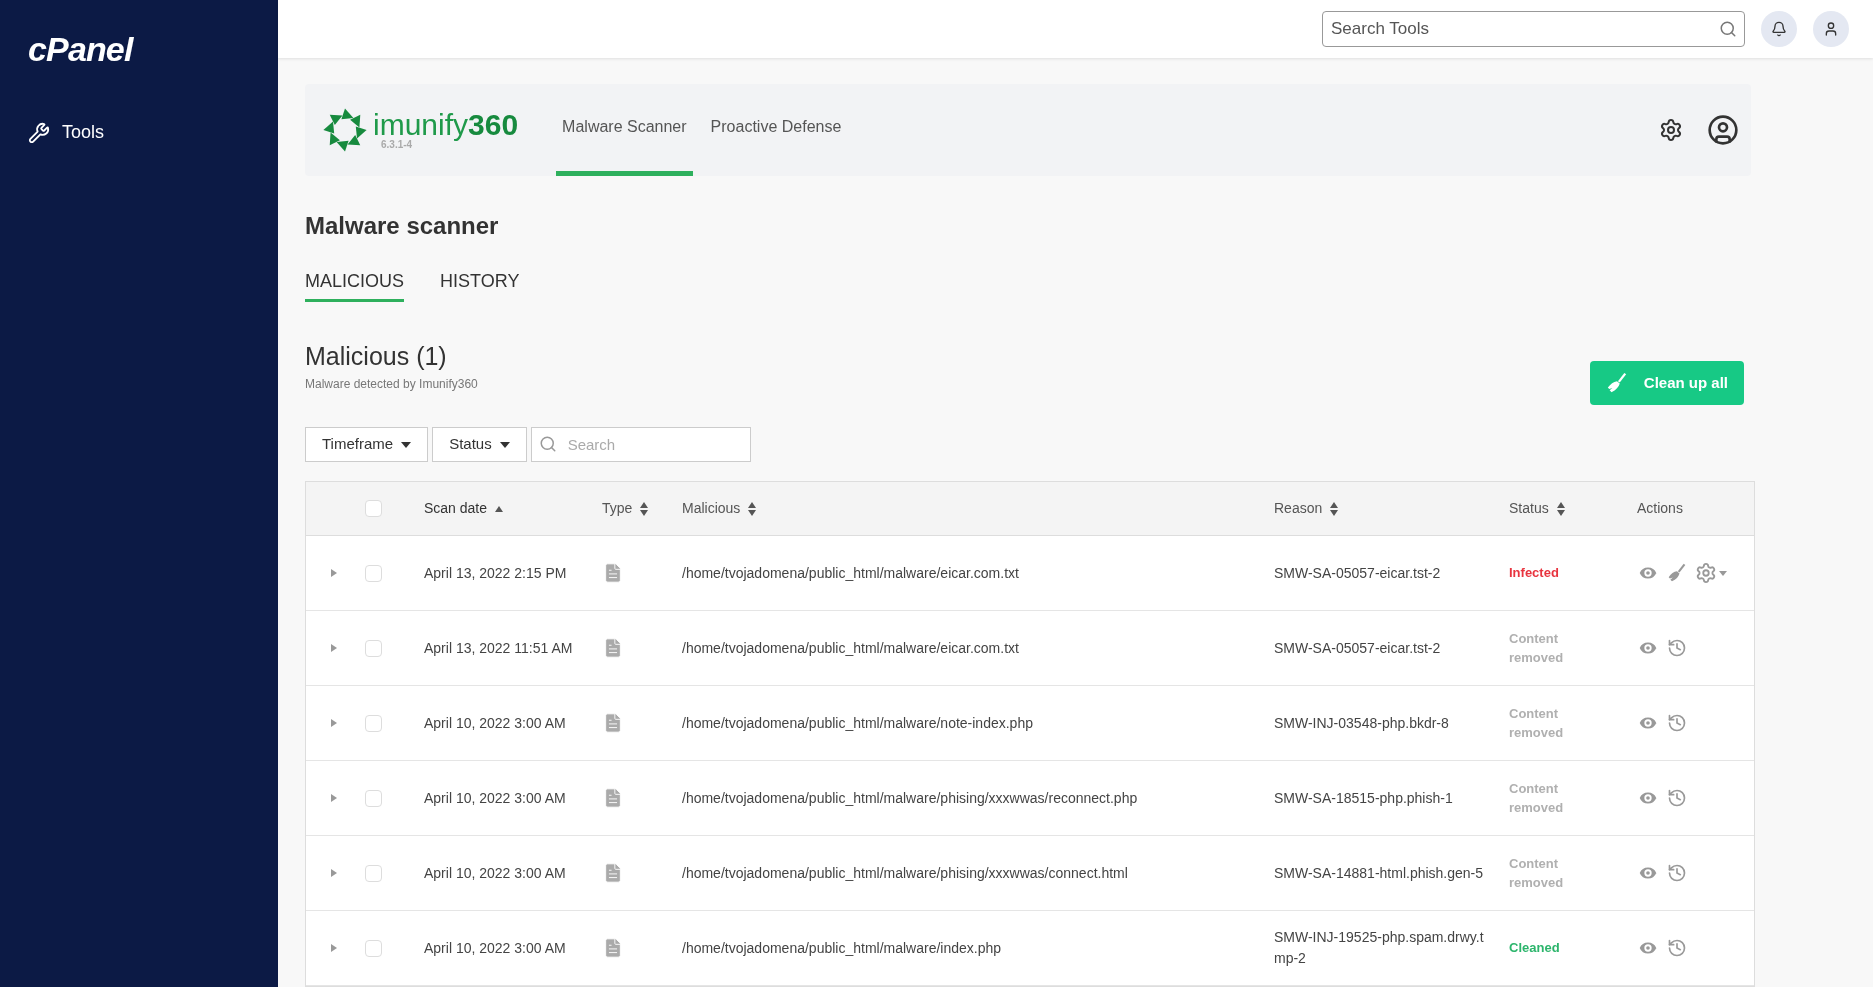  Describe the element at coordinates (640, 444) in the screenshot. I see `filter-search-field: Search` at that location.